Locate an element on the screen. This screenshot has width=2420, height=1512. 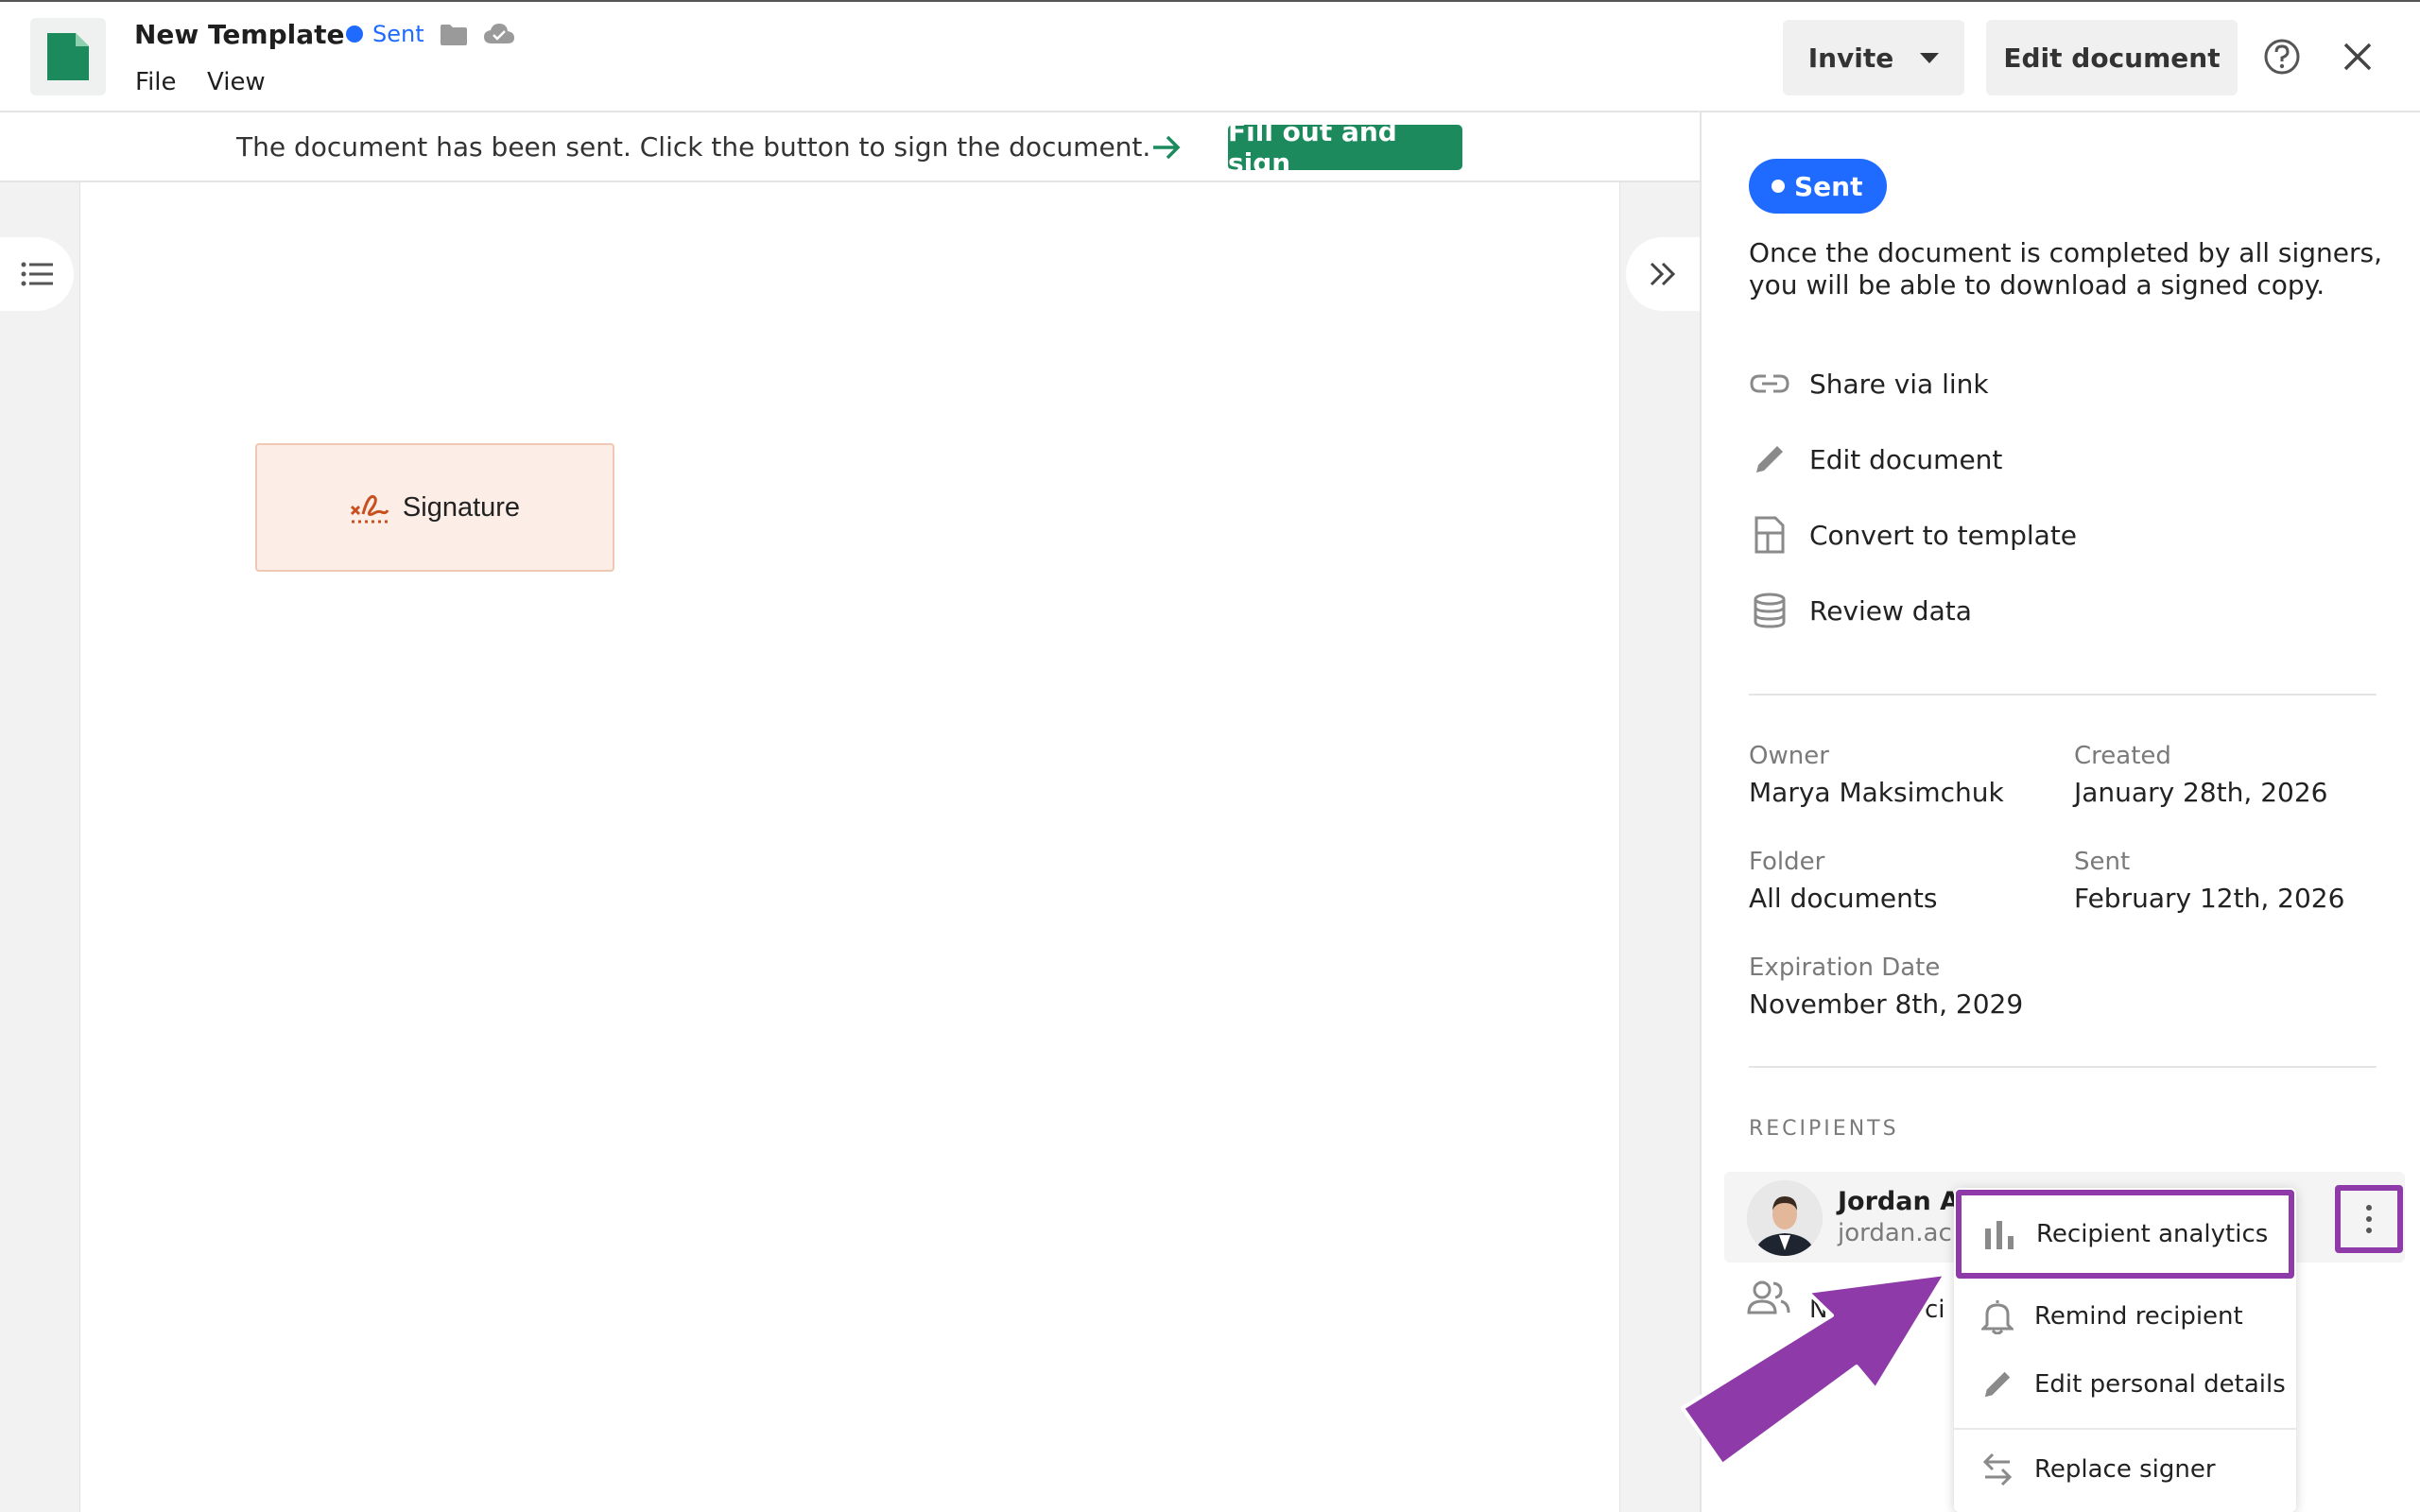
menu-item-remind-recipient: Remind recipient is located at coordinates (2125, 1316).